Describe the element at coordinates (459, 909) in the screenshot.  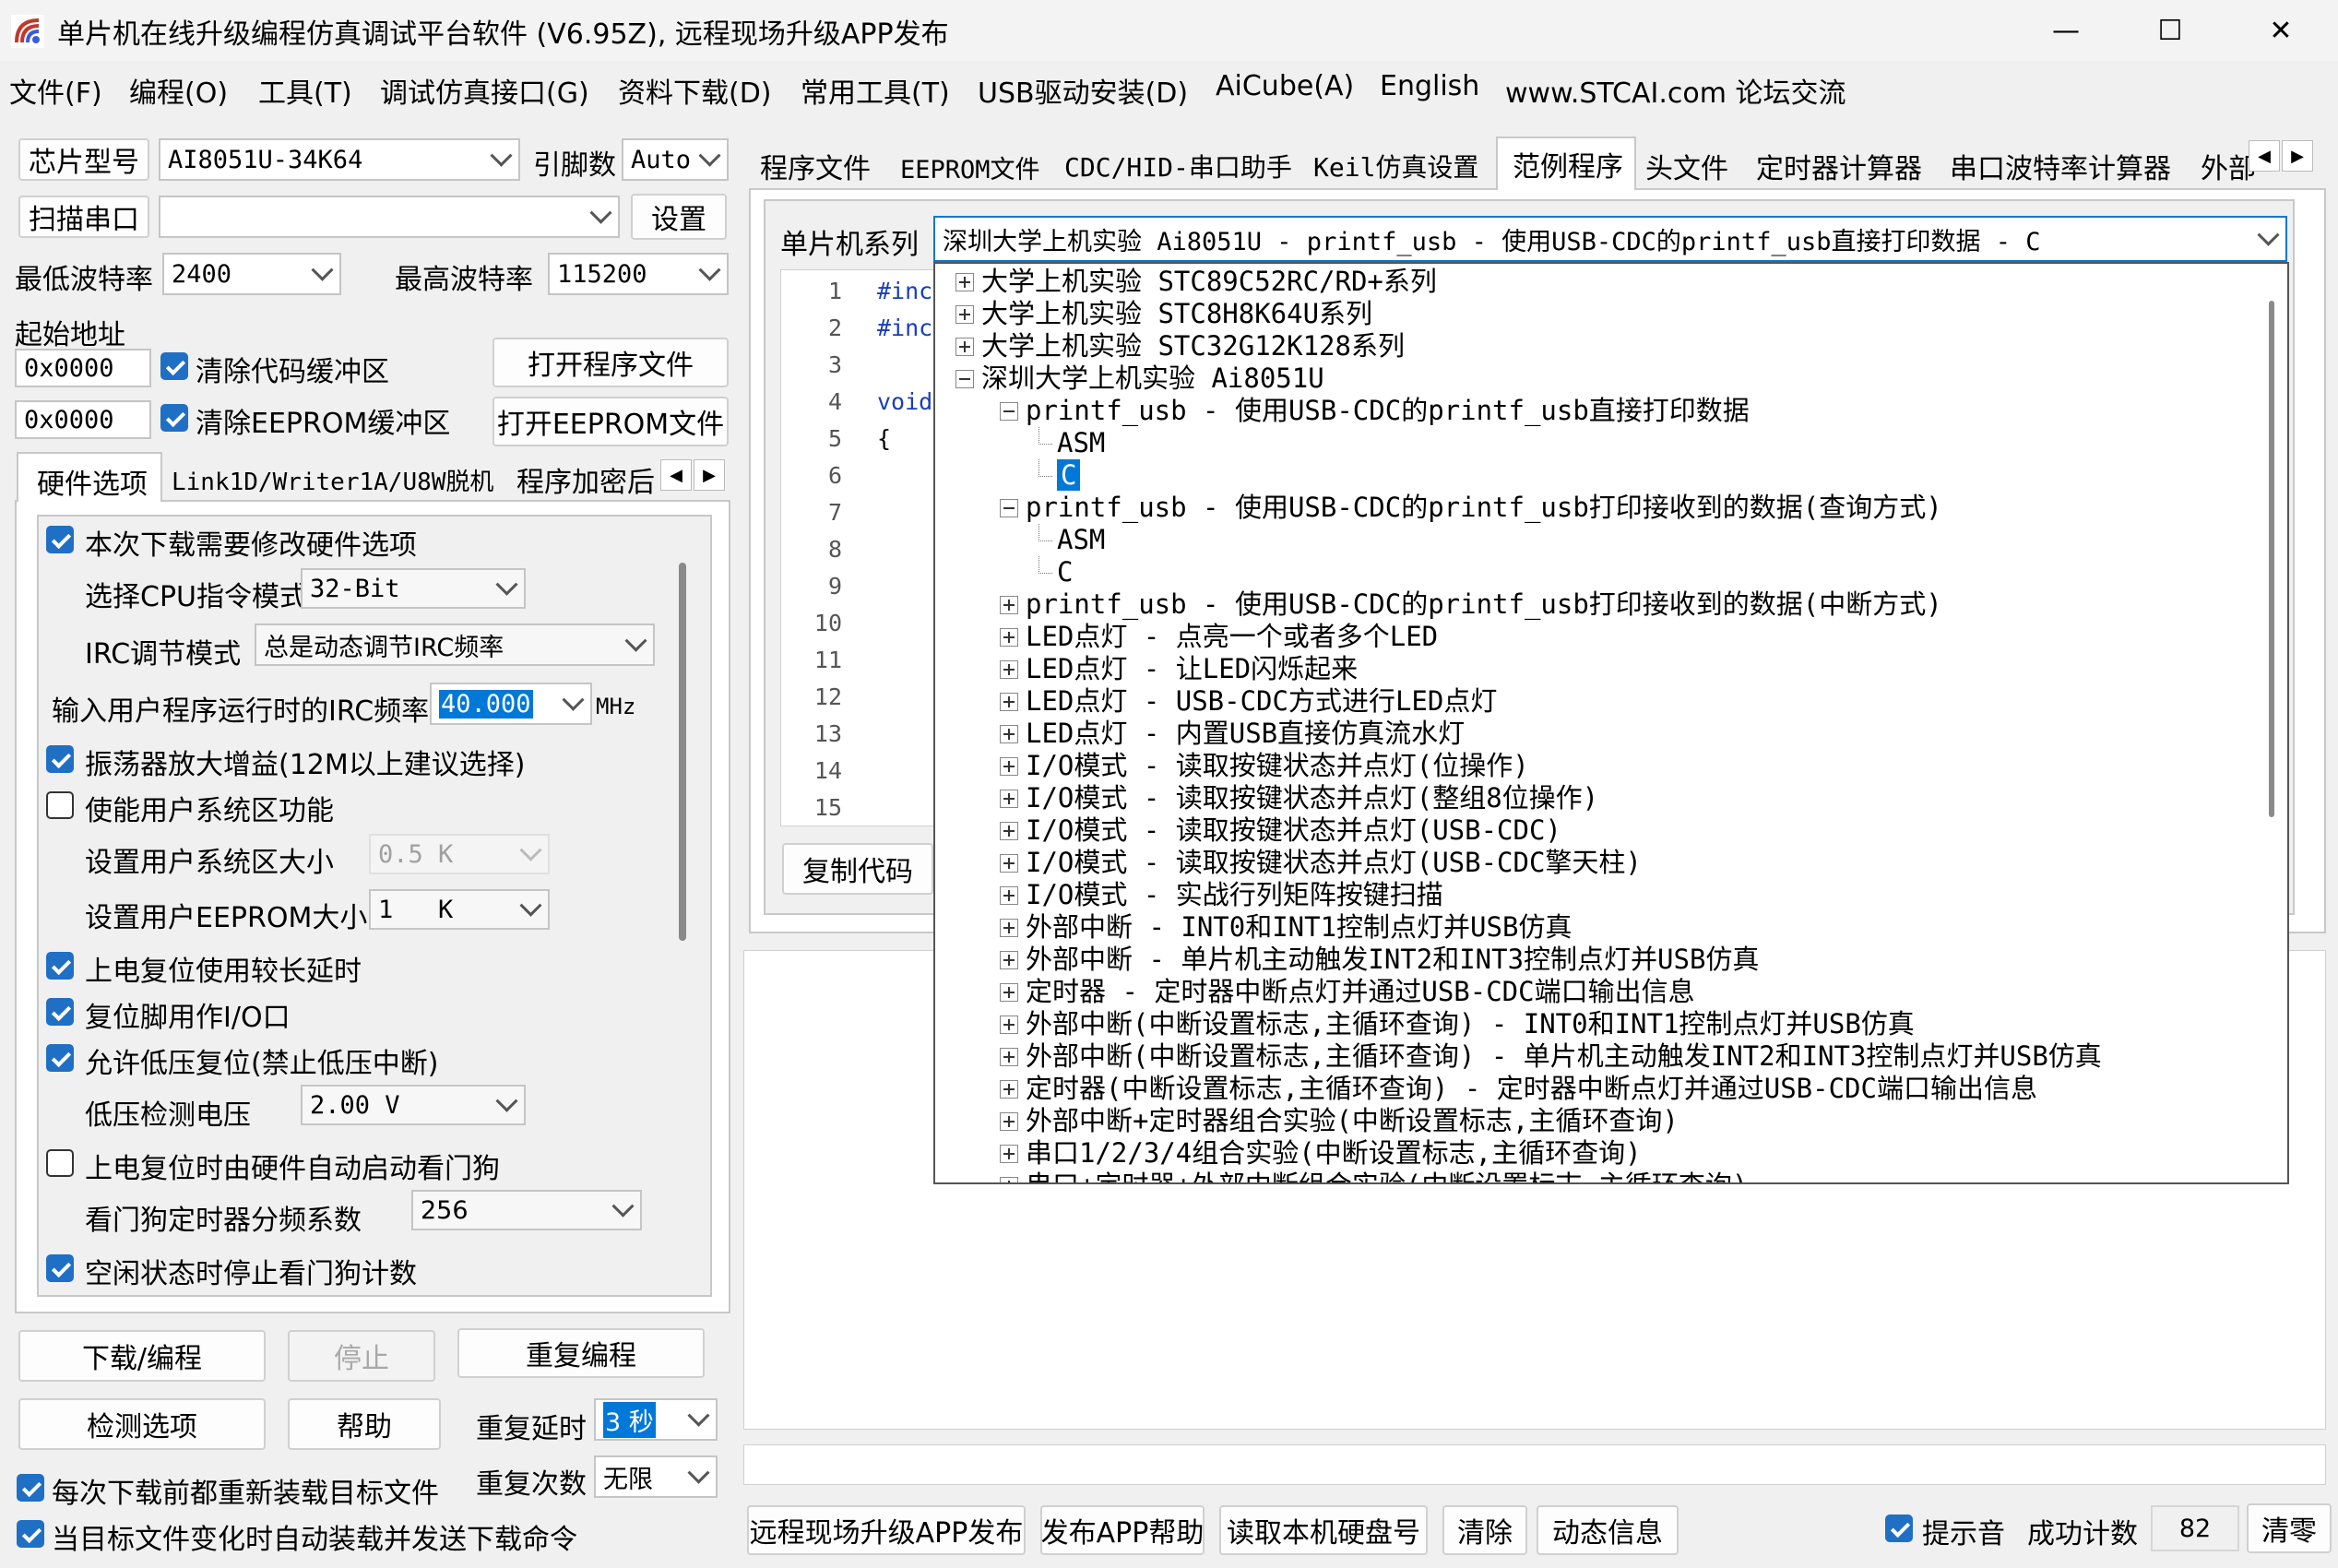
I see `user-eeprom-size-select: 1 K` at that location.